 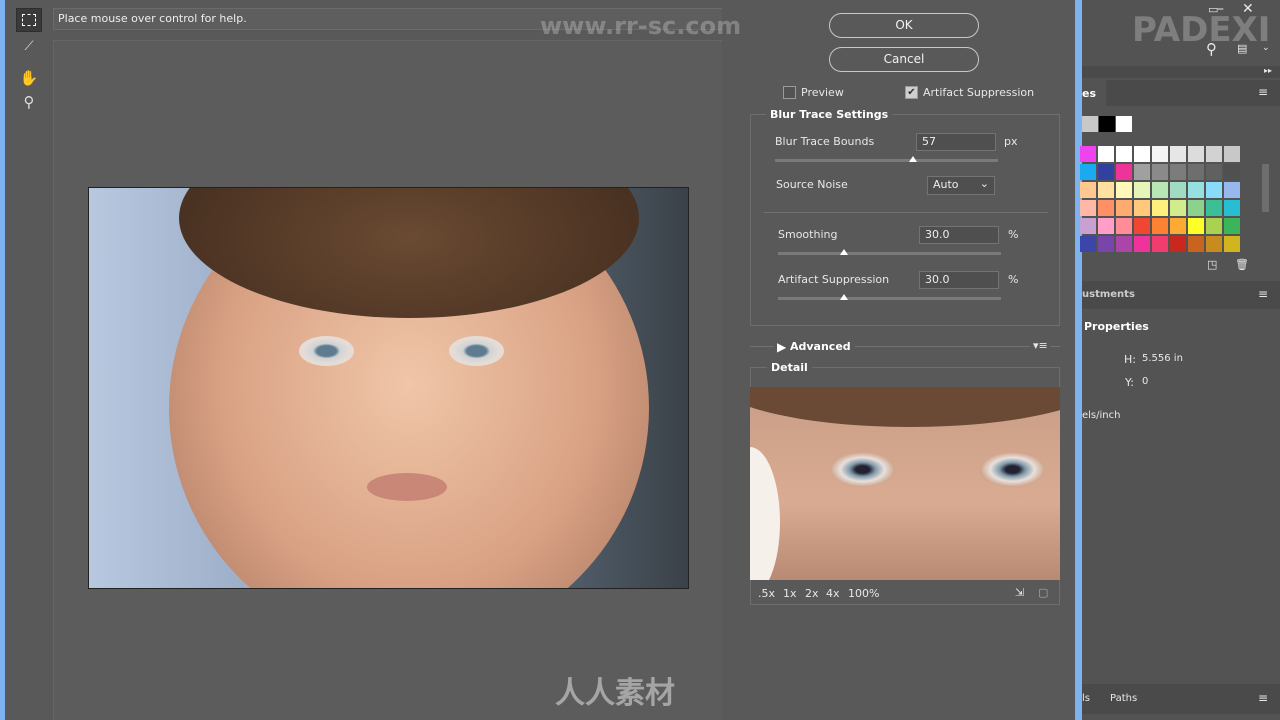 What do you see at coordinates (833, 593) in the screenshot?
I see `zoom-4x: 4x` at bounding box center [833, 593].